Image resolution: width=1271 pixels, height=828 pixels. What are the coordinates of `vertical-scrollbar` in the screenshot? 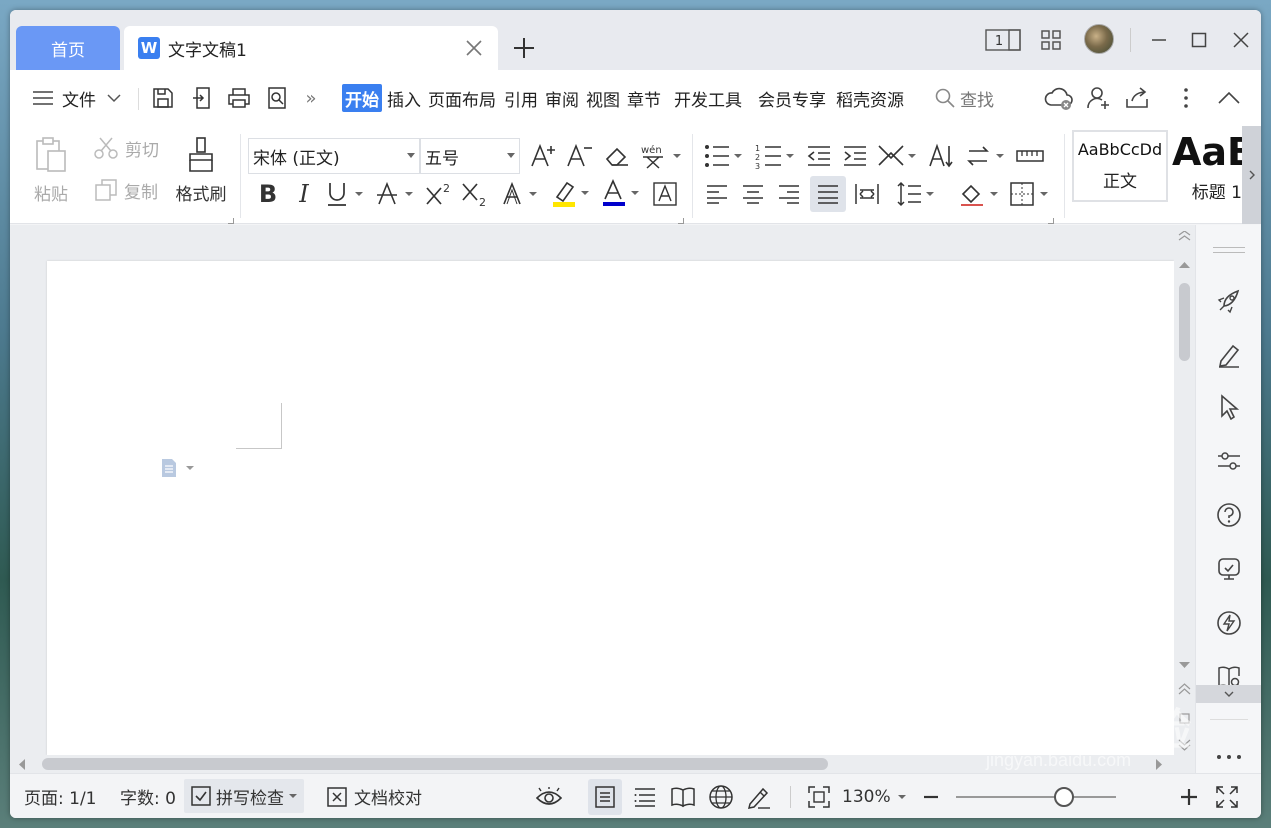 It's located at (1184, 490).